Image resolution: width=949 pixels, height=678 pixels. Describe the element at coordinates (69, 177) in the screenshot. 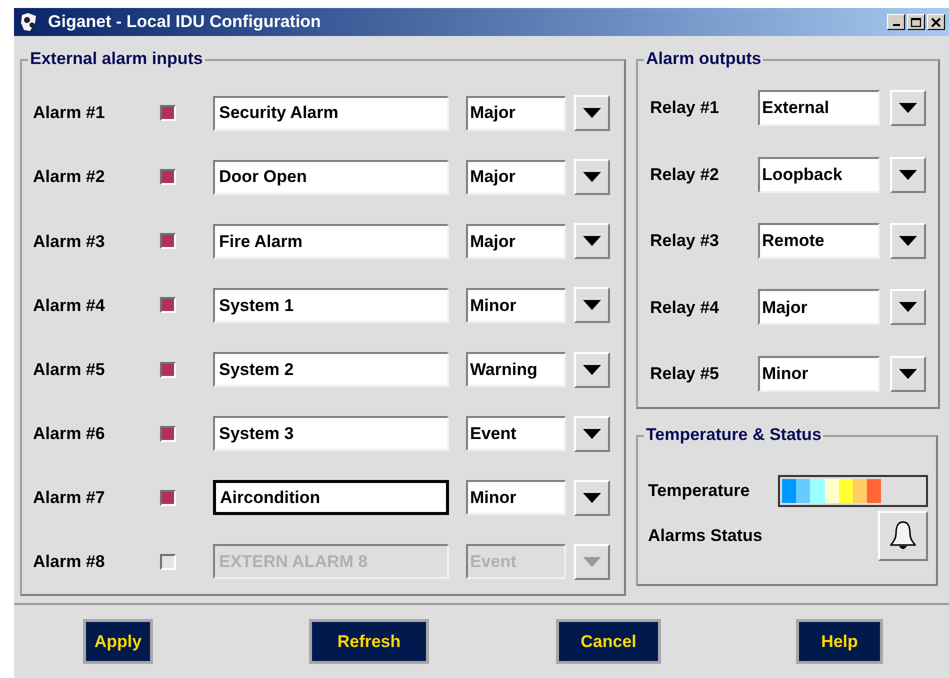

I see `alarm-label: Alarm #2` at that location.